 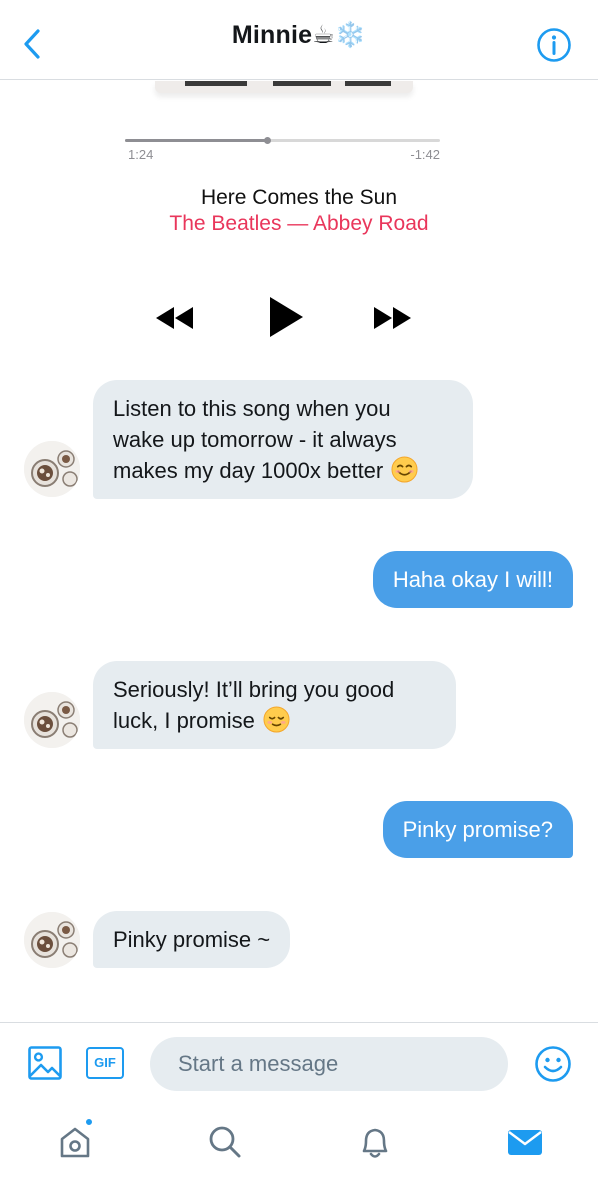 I want to click on rewind-icon, so click(x=174, y=318).